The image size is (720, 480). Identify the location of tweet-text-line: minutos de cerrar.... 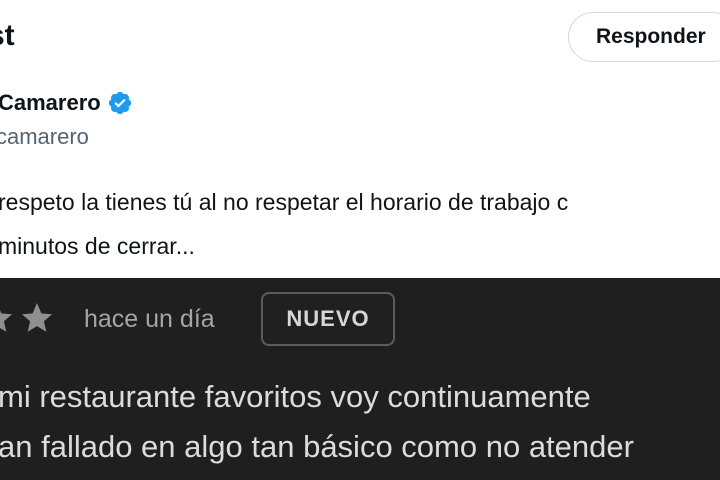
(97, 246).